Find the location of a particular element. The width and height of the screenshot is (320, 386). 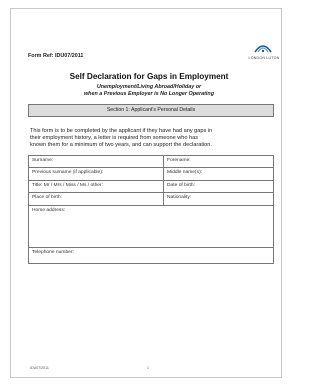

place-of-birth-field: Place of birth: is located at coordinates (96, 199).